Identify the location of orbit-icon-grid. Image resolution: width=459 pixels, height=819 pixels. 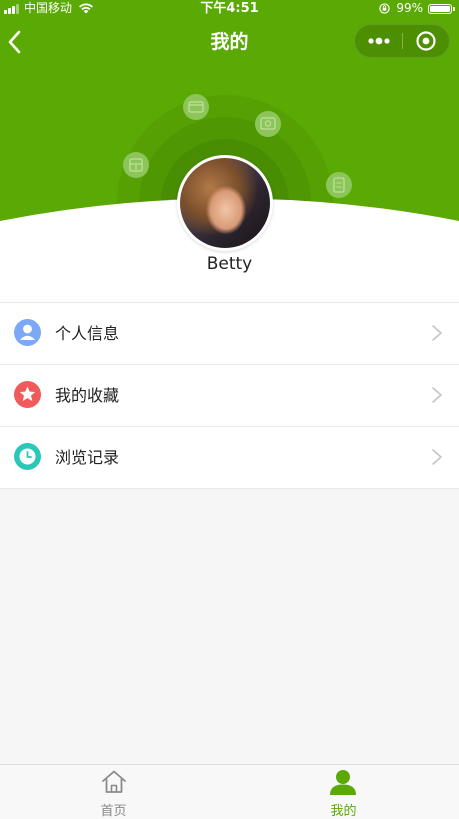
(136, 165).